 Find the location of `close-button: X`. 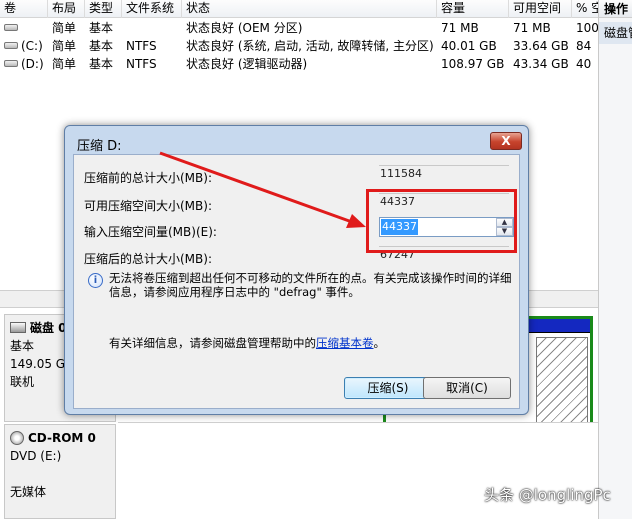

close-button: X is located at coordinates (506, 141).